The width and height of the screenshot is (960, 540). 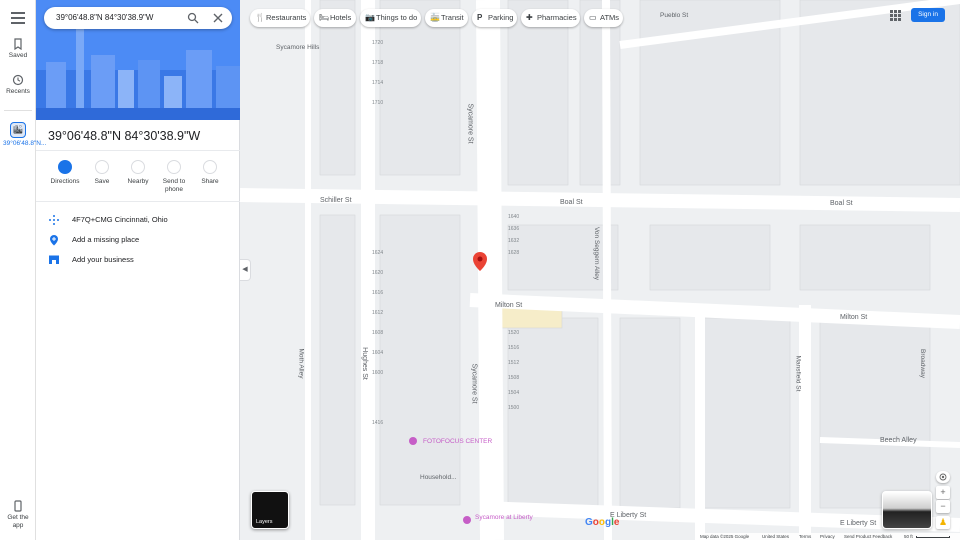 I want to click on country-link: United States, so click(x=775, y=536).